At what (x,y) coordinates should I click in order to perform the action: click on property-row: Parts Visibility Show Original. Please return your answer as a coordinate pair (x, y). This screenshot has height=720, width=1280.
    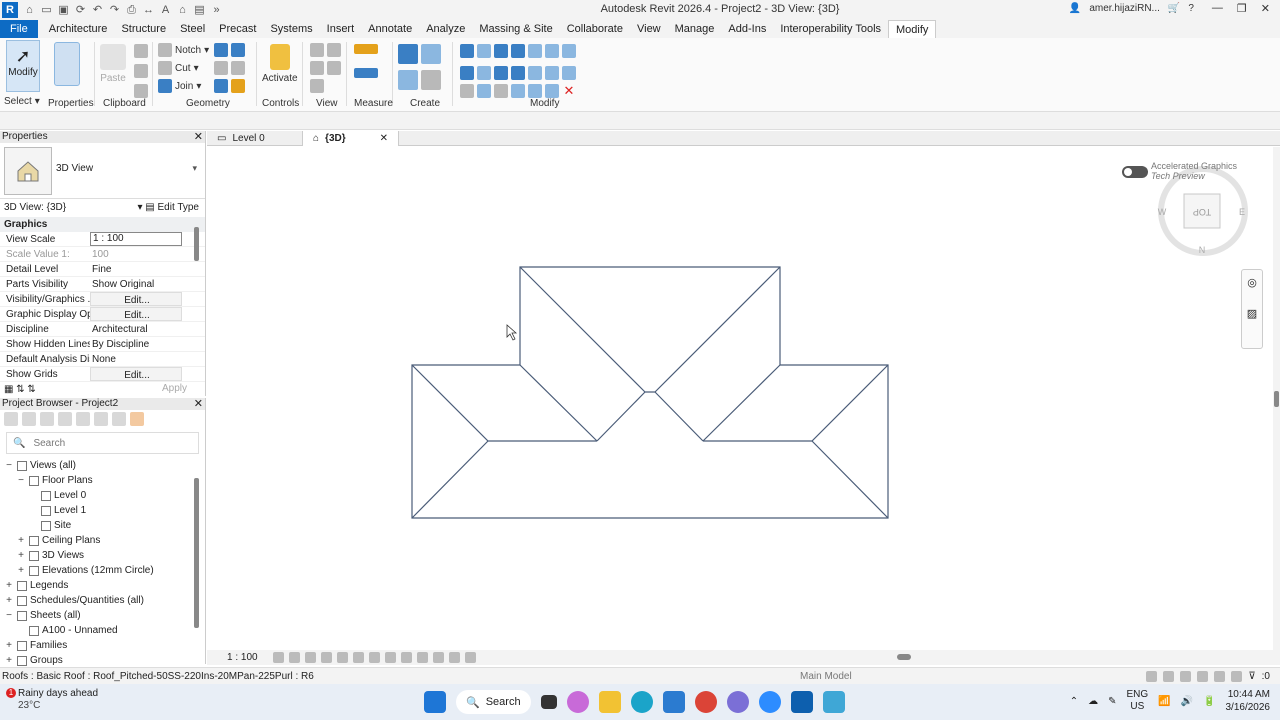
    Looking at the image, I should click on (102, 284).